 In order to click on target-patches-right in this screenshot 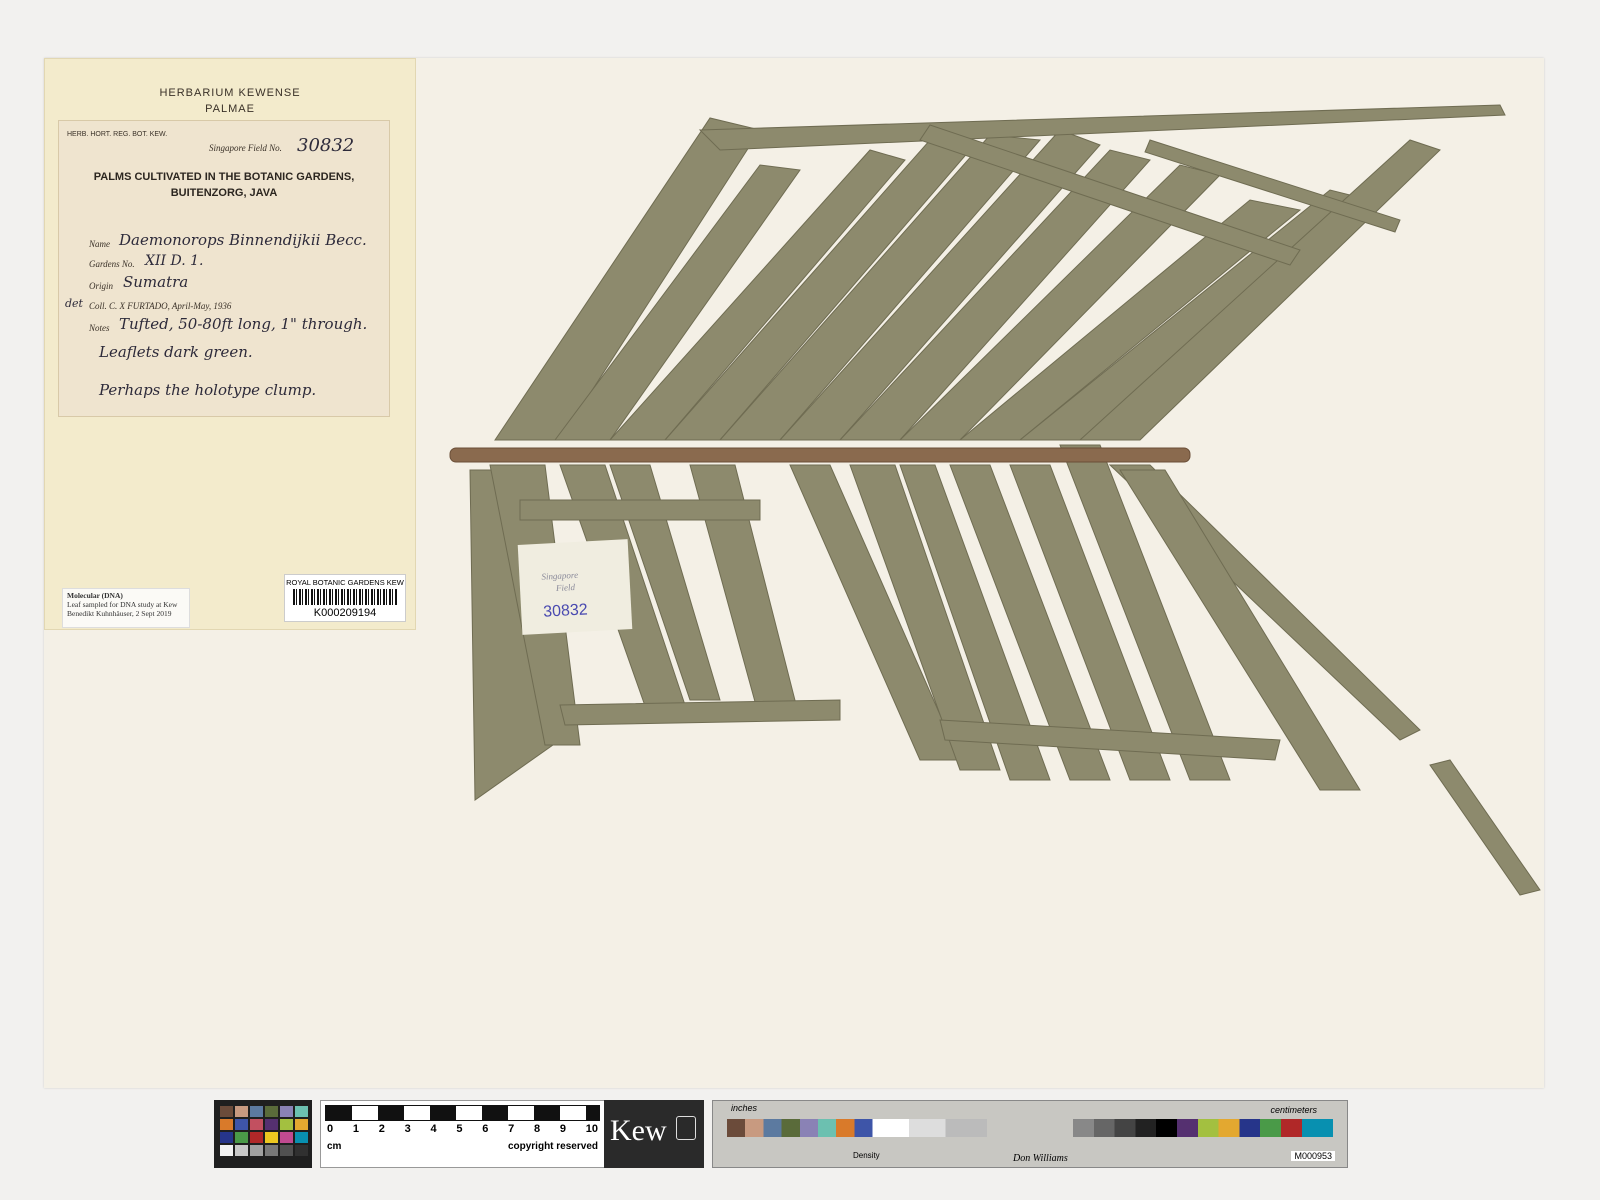, I will do `click(1203, 1128)`.